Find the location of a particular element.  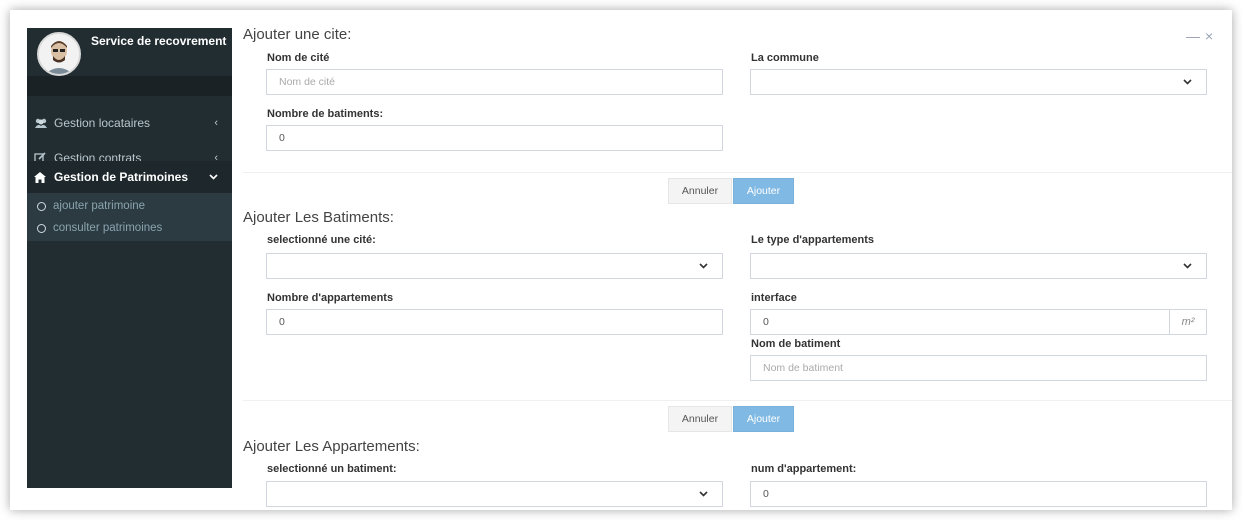

nb-appartements-input: 0 is located at coordinates (494, 322).